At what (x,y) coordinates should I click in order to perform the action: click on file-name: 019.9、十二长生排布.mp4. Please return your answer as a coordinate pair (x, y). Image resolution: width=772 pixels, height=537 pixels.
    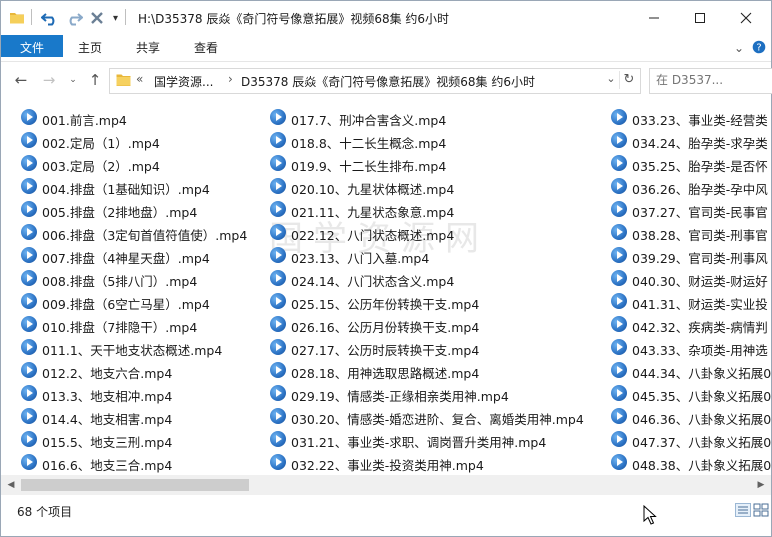
    Looking at the image, I should click on (369, 166).